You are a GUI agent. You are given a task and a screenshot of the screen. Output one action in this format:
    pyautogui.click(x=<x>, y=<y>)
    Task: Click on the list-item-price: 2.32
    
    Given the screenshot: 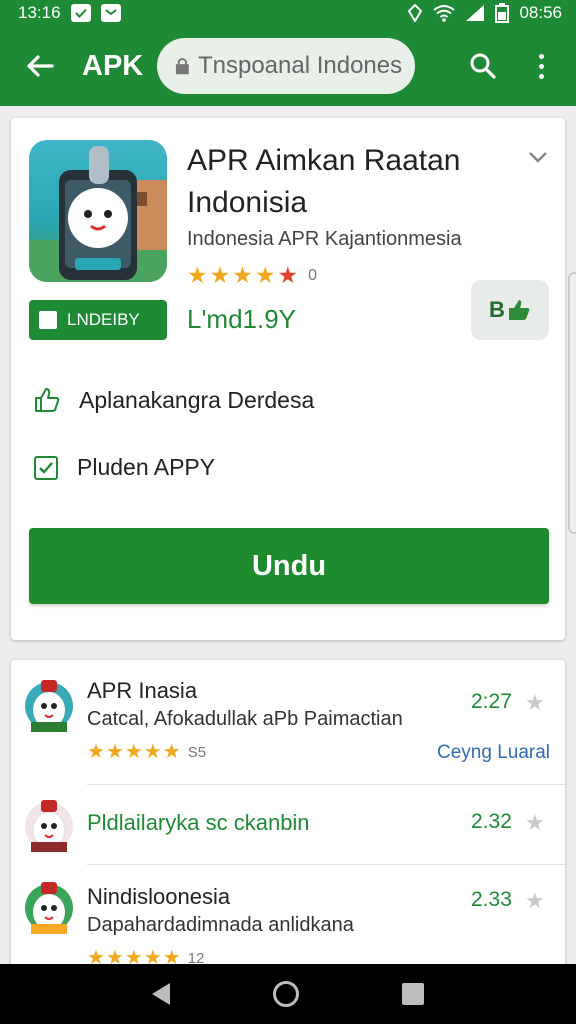 What is the action you would take?
    pyautogui.click(x=491, y=821)
    